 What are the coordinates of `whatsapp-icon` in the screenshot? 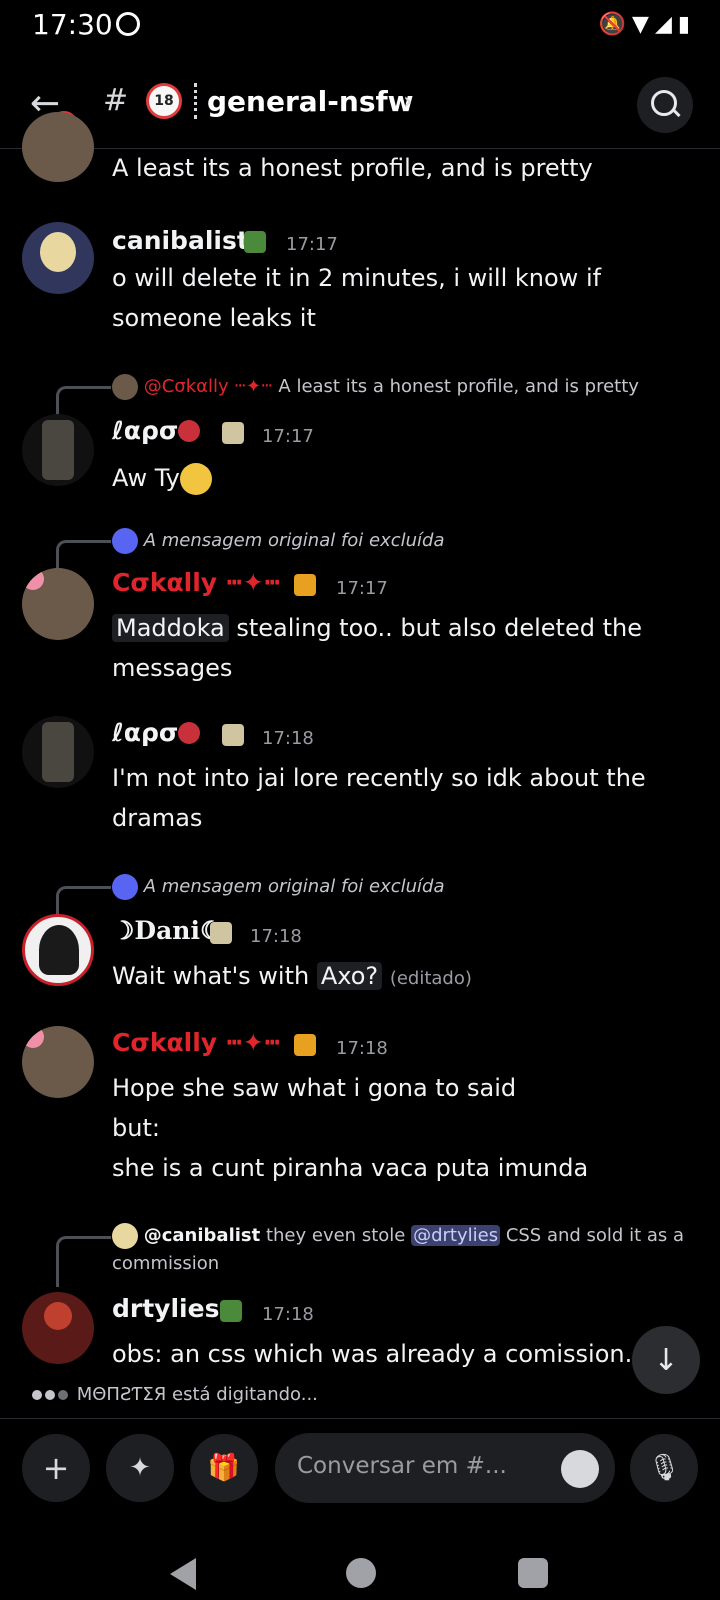 It's located at (128, 24).